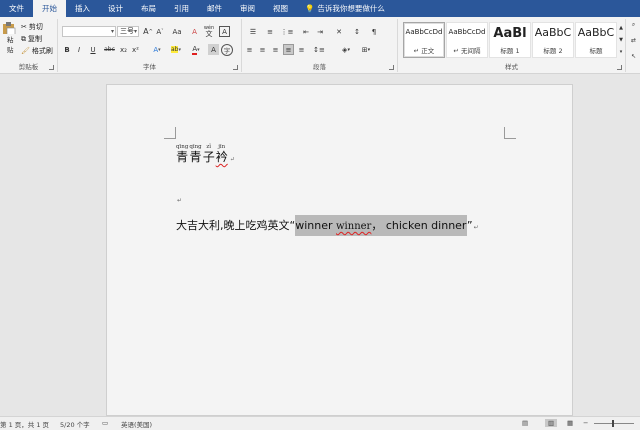 Image resolution: width=640 pixels, height=430 pixels. I want to click on decrease-indent-button: ⇤, so click(306, 31).